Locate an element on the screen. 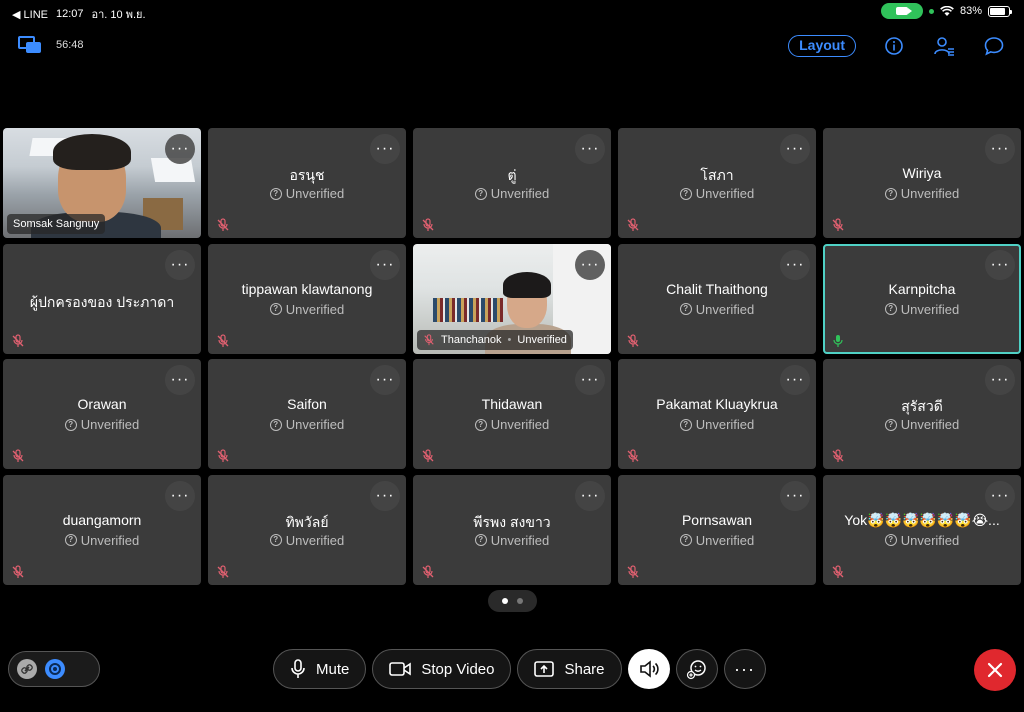  close-icon is located at coordinates (995, 670).